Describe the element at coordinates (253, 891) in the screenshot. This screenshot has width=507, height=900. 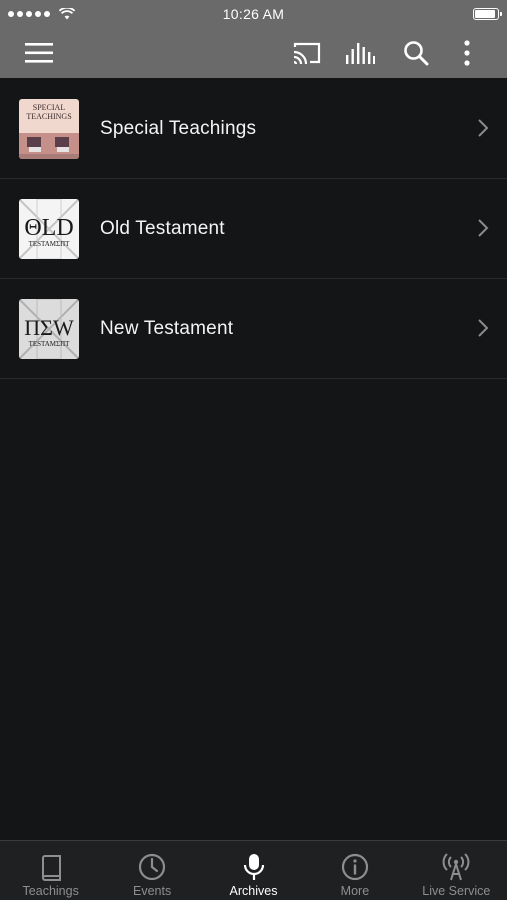
I see `tab-label: Archives` at that location.